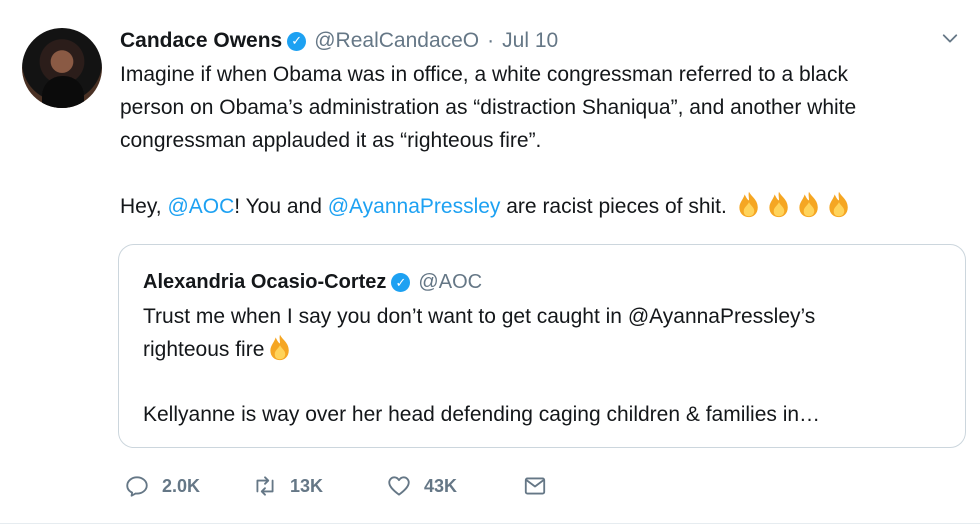 The width and height of the screenshot is (980, 524). I want to click on retweet-icon, so click(265, 486).